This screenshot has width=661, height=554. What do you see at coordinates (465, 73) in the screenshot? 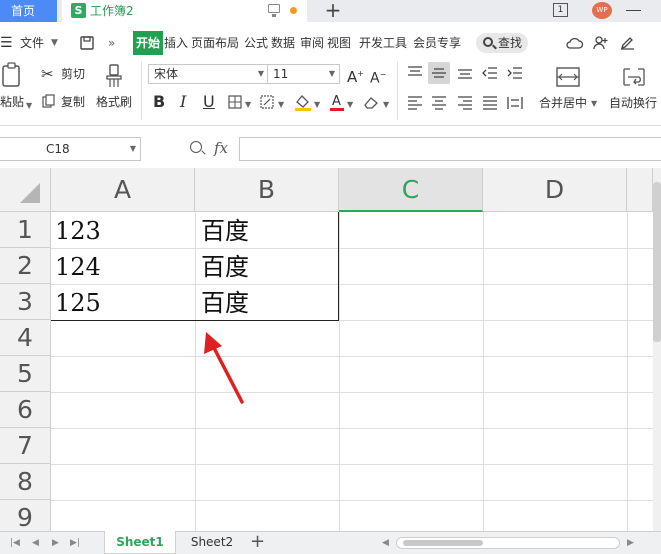
I see `align-bottom-icon` at bounding box center [465, 73].